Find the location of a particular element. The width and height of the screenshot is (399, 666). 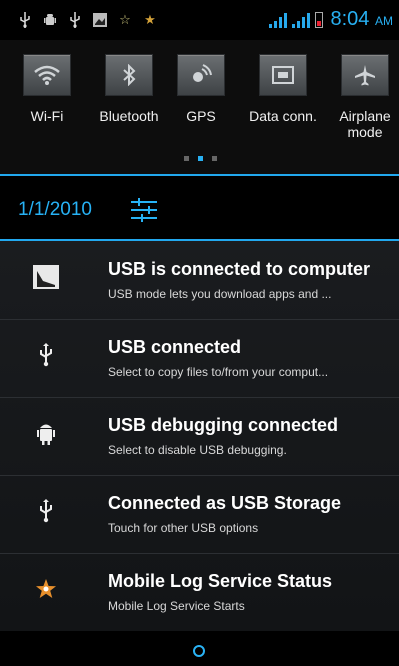

quick-setting-label: Bluetooth is located at coordinates (129, 116).